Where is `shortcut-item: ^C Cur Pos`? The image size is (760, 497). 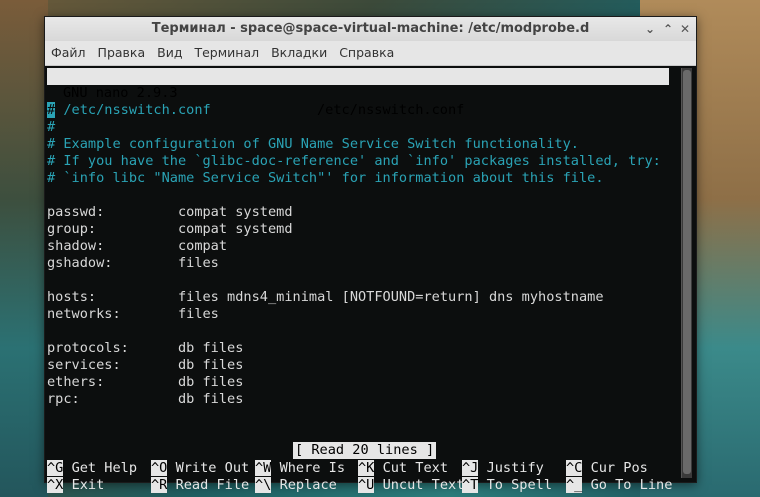 shortcut-item: ^C Cur Pos is located at coordinates (607, 468).